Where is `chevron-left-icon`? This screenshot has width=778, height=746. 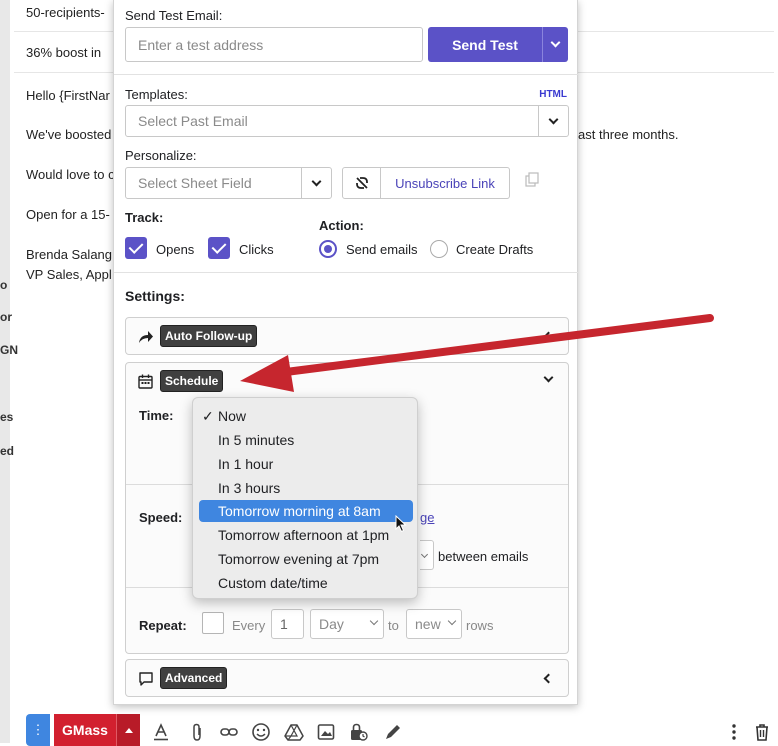
chevron-left-icon is located at coordinates (548, 678).